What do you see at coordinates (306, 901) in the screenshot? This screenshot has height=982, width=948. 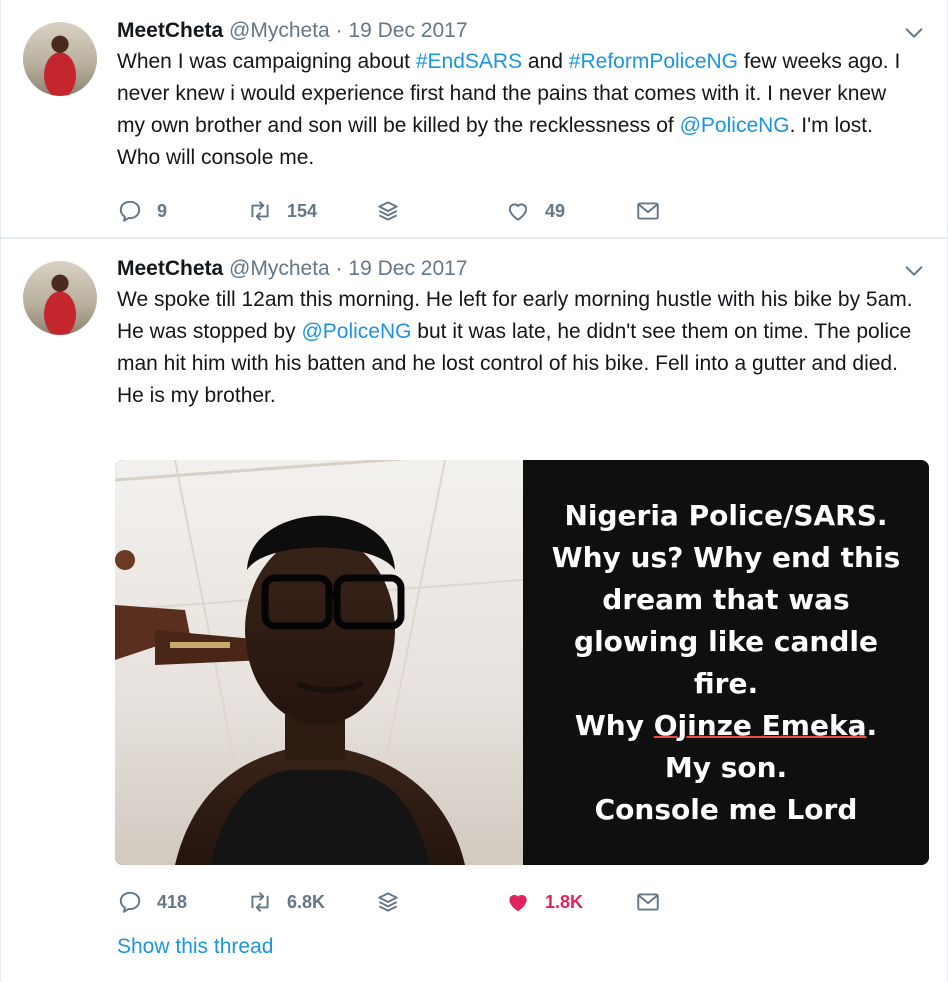 I see `retweet-count: 6.8K` at bounding box center [306, 901].